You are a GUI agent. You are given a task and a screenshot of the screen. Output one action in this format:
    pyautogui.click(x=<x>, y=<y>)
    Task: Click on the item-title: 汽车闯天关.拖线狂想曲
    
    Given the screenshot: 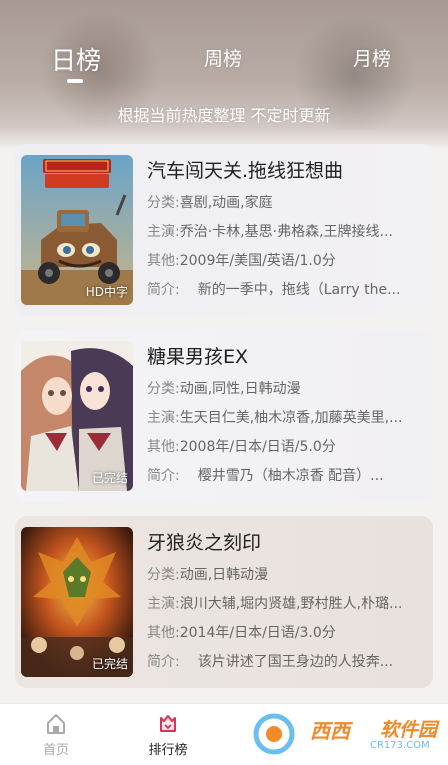 What is the action you would take?
    pyautogui.click(x=245, y=171)
    